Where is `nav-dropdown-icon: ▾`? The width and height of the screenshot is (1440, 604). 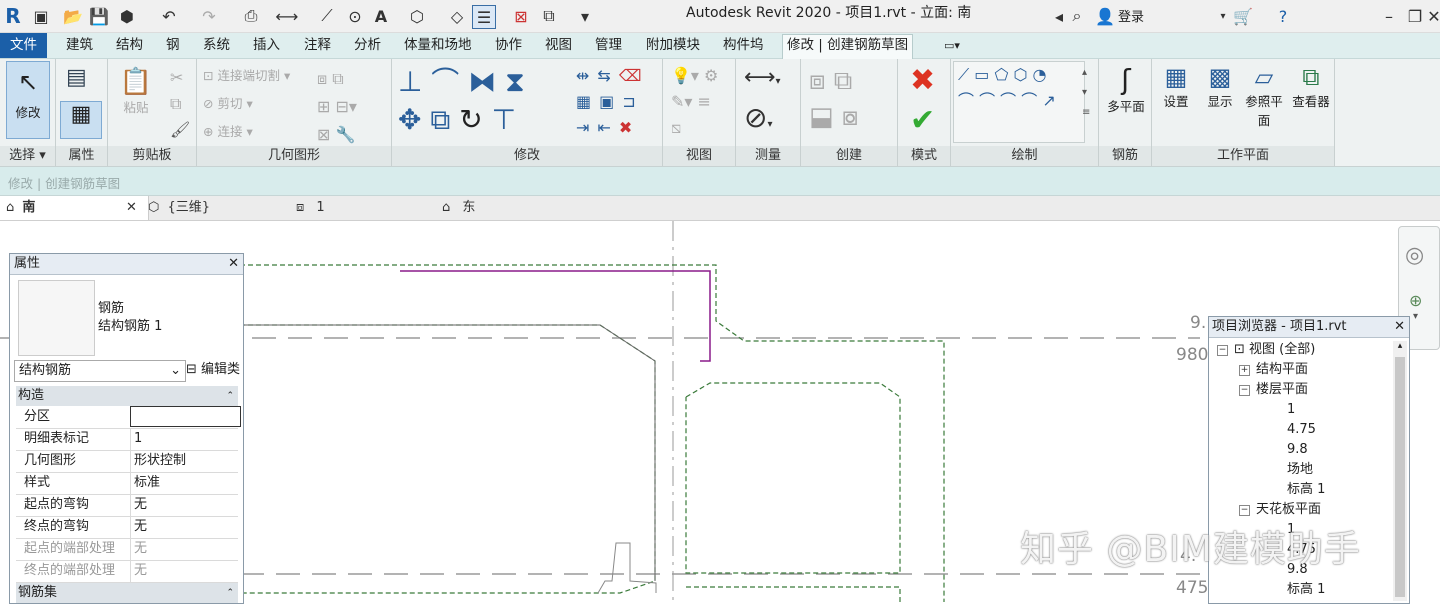 nav-dropdown-icon: ▾ is located at coordinates (1415, 316).